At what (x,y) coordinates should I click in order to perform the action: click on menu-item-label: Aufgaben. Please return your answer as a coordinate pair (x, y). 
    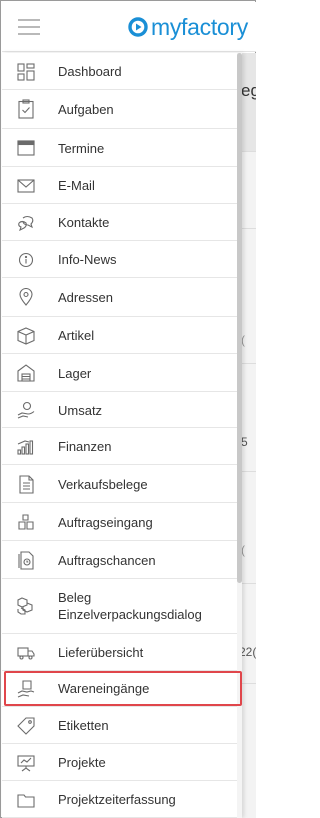
    Looking at the image, I should click on (86, 109).